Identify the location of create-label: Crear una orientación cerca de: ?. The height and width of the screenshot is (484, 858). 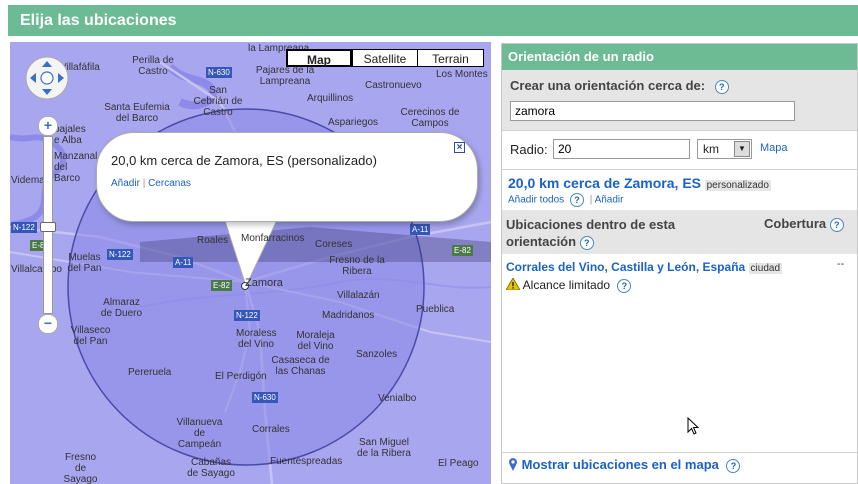
(619, 86).